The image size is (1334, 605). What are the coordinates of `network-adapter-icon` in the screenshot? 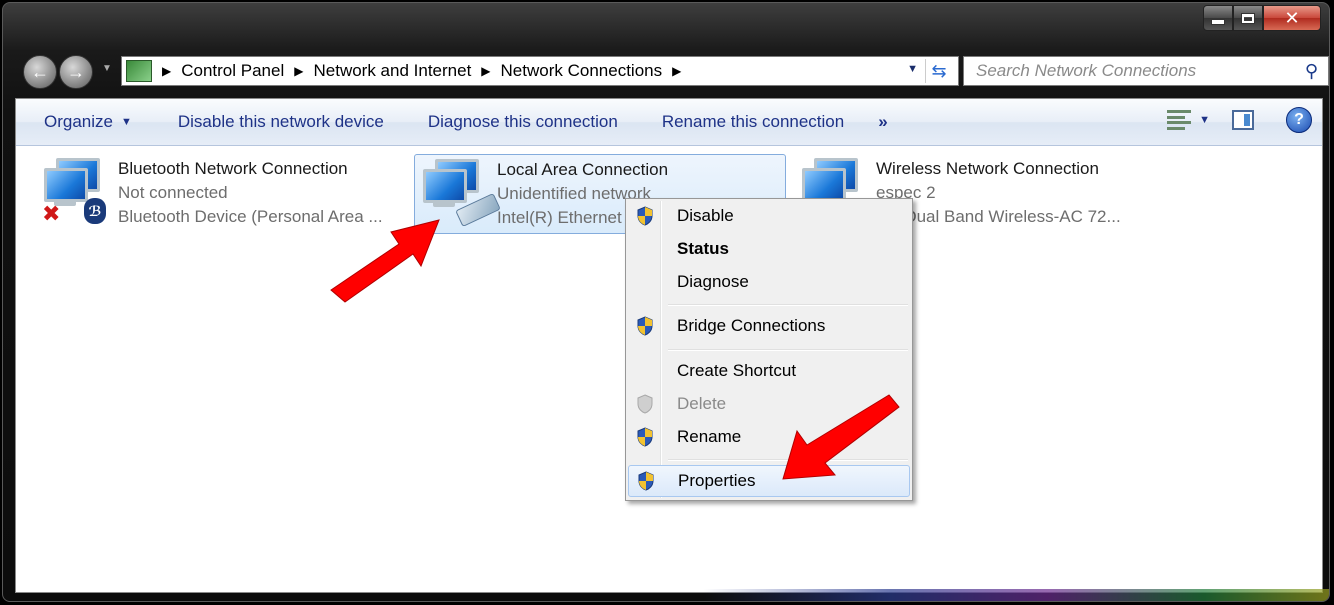 It's located at (460, 192).